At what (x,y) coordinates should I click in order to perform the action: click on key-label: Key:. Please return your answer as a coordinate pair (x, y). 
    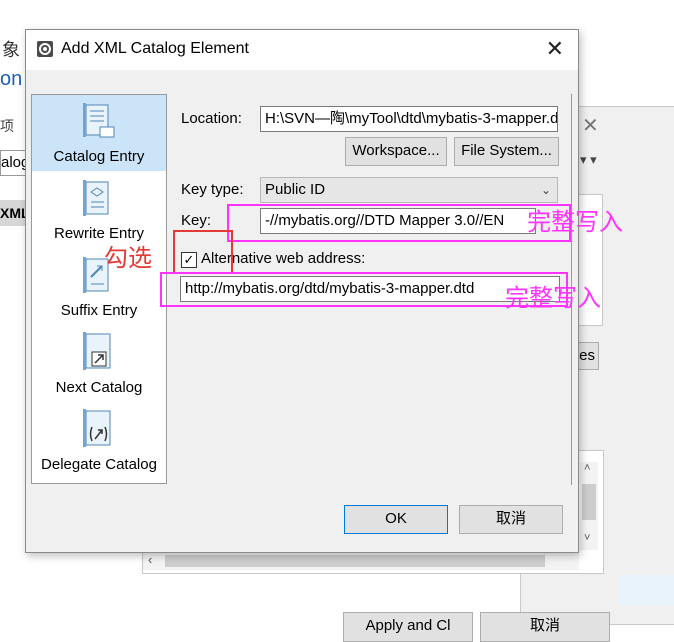
    Looking at the image, I should click on (196, 220).